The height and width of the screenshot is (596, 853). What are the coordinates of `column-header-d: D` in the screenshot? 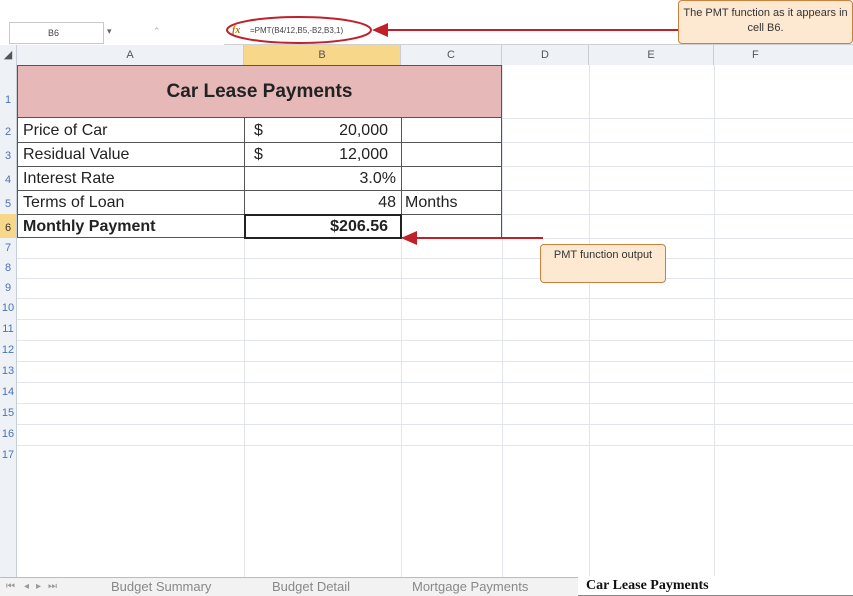 It's located at (545, 55).